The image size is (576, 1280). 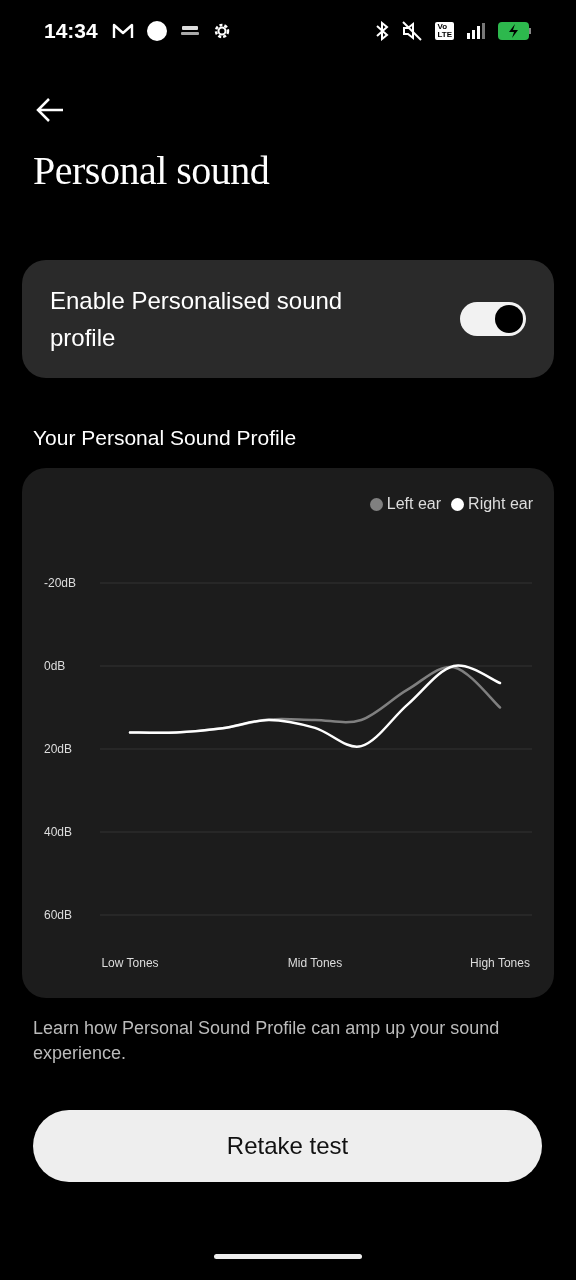 What do you see at coordinates (412, 31) in the screenshot?
I see `mute-icon` at bounding box center [412, 31].